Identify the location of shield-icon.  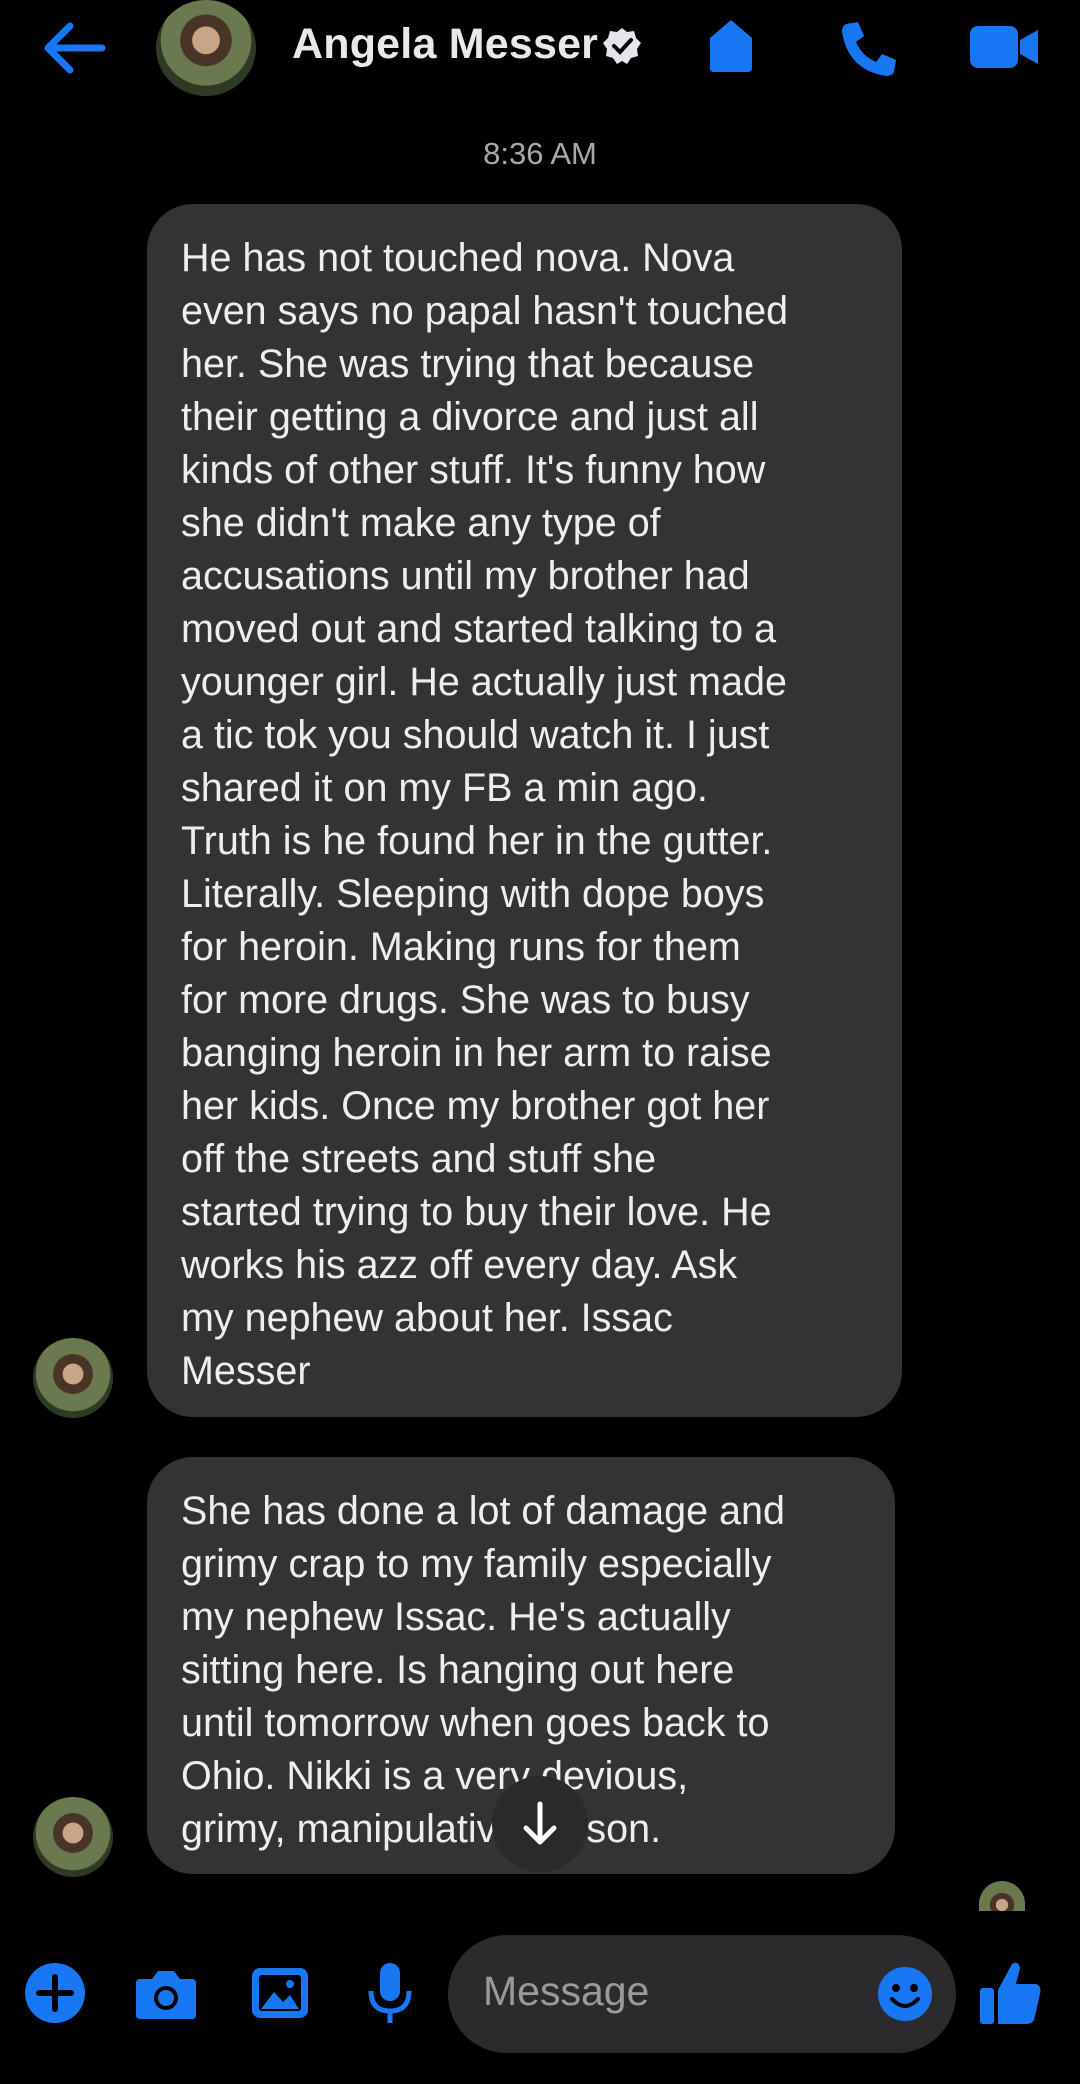
(731, 46).